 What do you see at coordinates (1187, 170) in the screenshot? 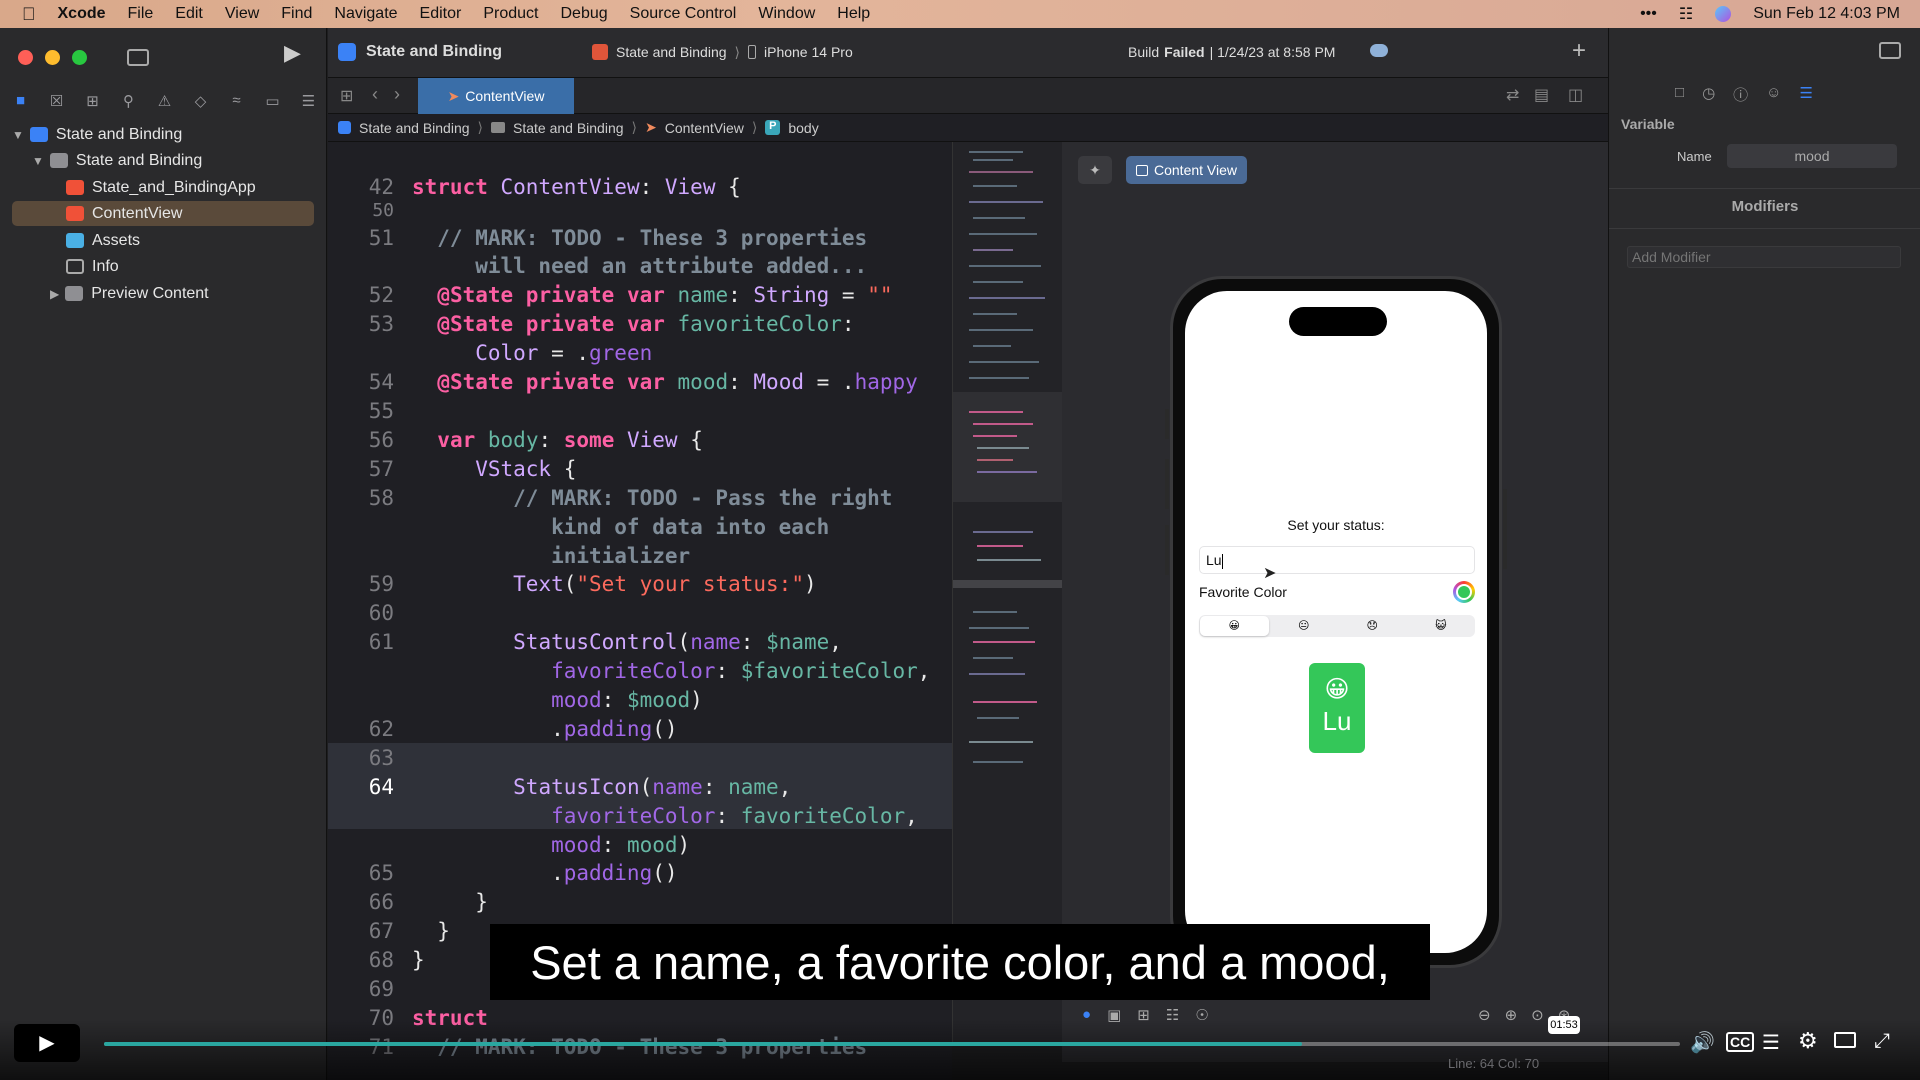
I see `preview-selector-button: Content View` at bounding box center [1187, 170].